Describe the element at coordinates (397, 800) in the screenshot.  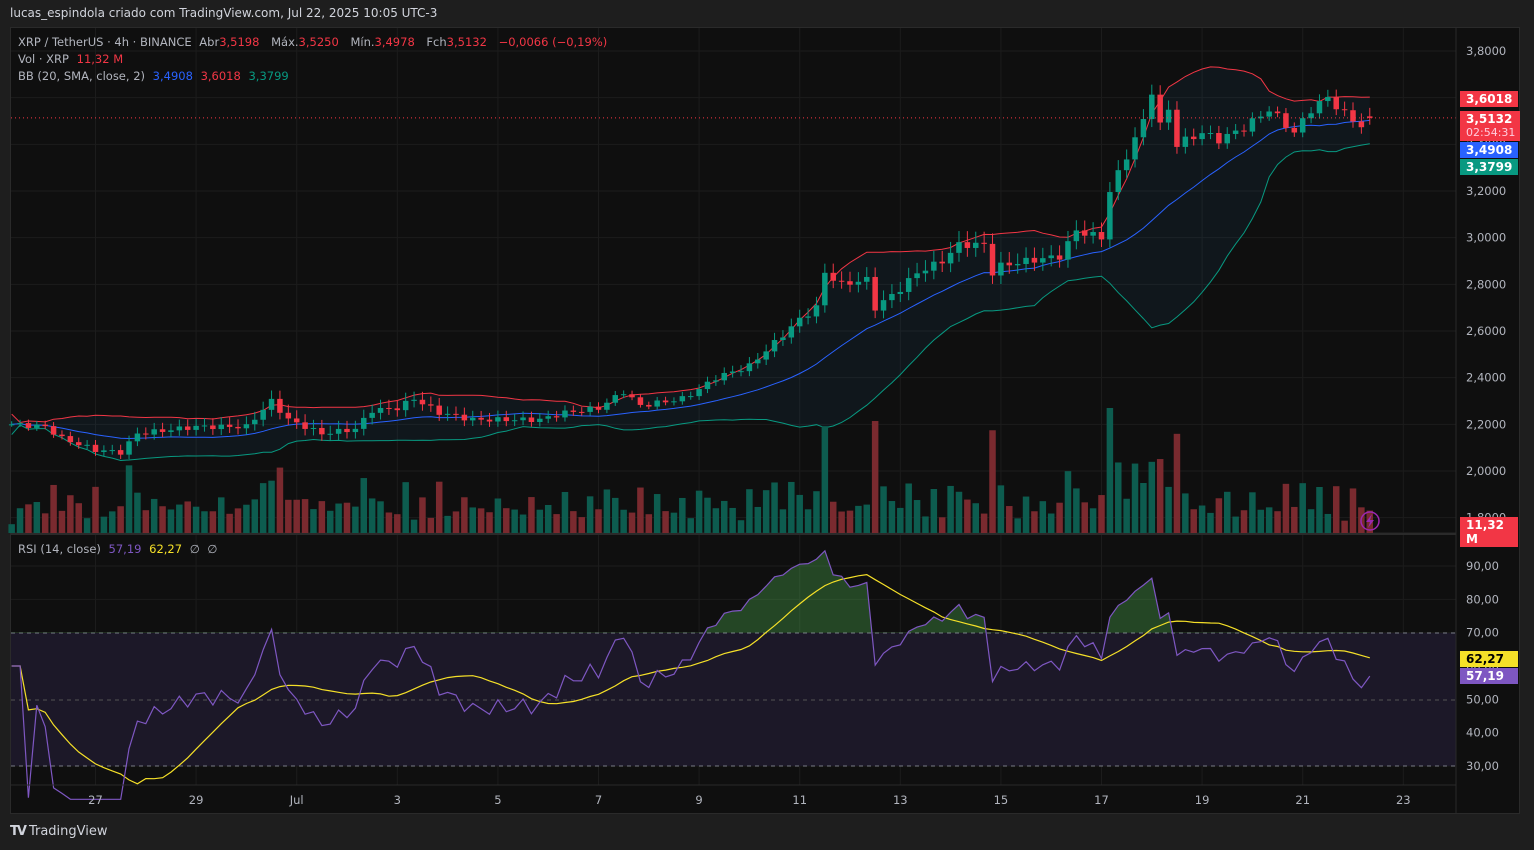
I see `time-tick: 3` at that location.